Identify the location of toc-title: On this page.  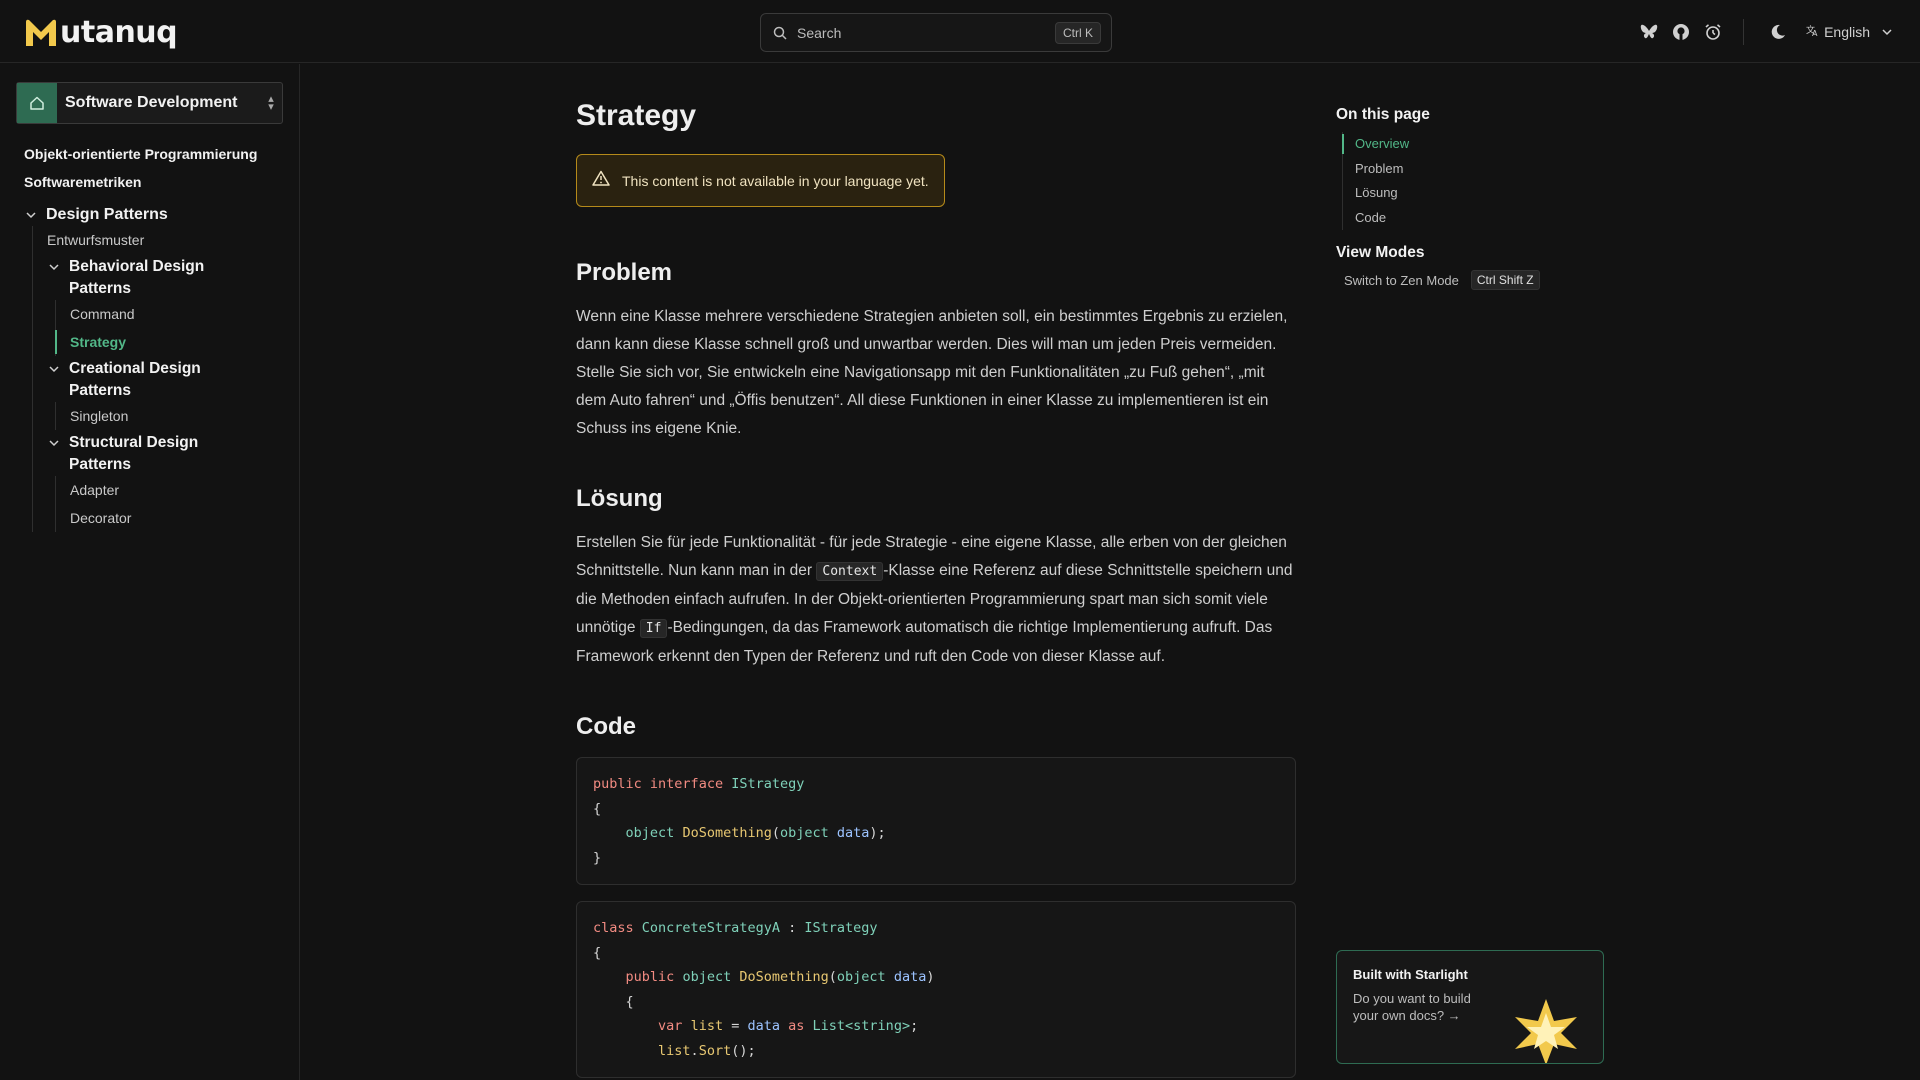
(1383, 114).